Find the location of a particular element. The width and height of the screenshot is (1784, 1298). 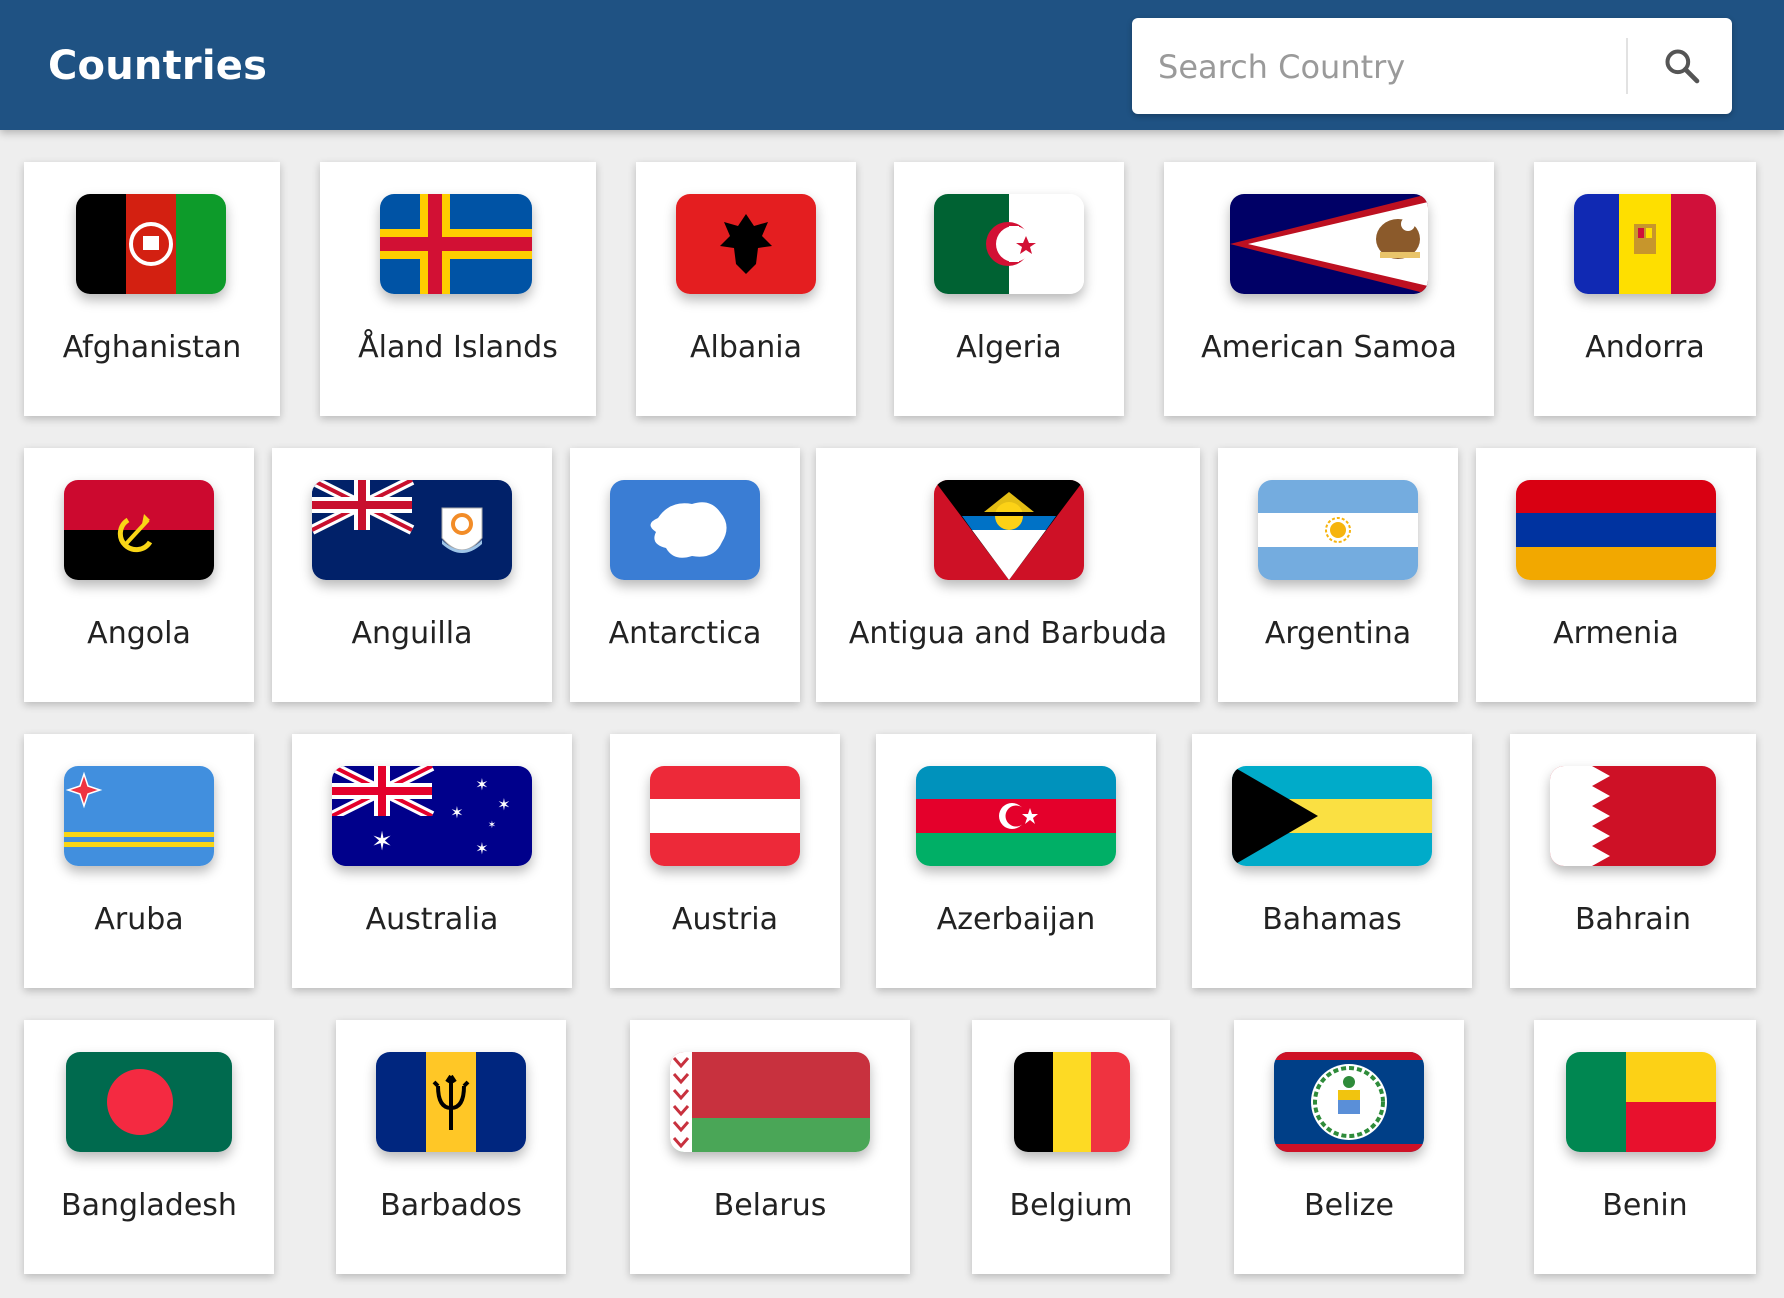

country-card-armenia: Armenia is located at coordinates (1616, 575).